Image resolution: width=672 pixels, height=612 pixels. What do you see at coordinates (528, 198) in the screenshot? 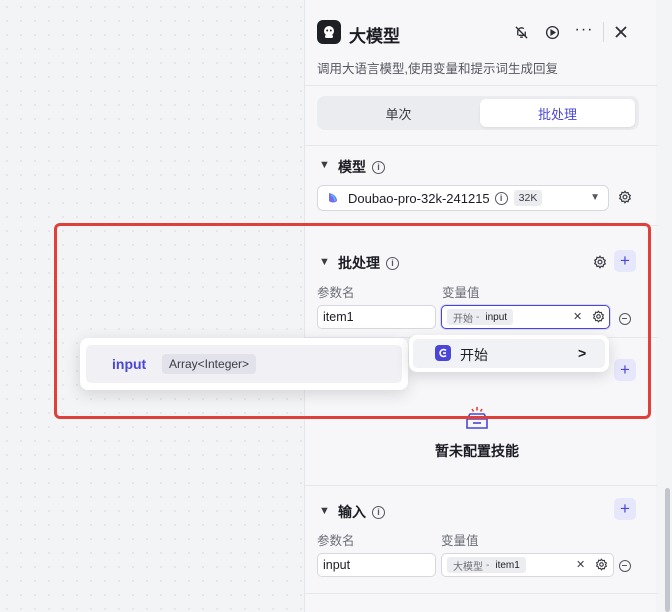
I see `context-length-badge: 32K` at bounding box center [528, 198].